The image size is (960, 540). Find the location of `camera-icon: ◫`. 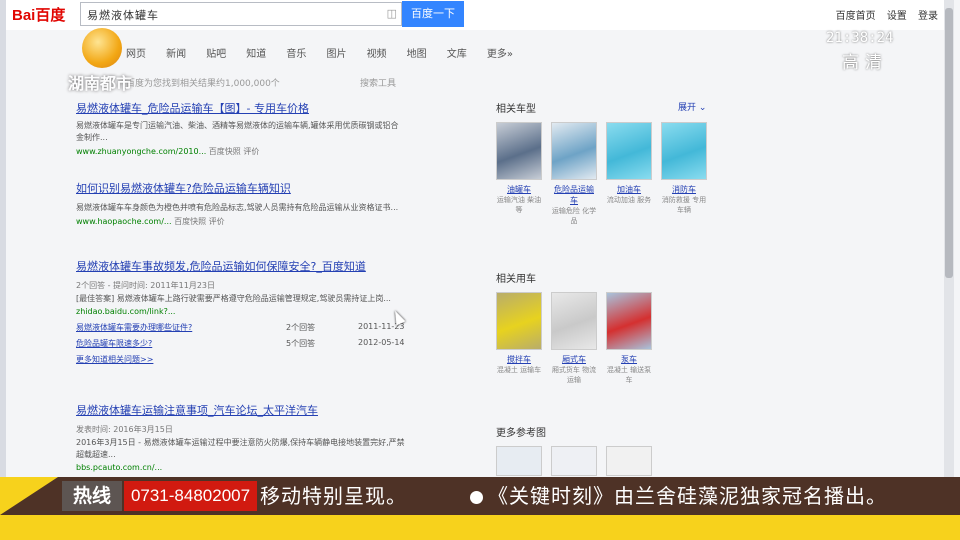

camera-icon: ◫ is located at coordinates (392, 13).